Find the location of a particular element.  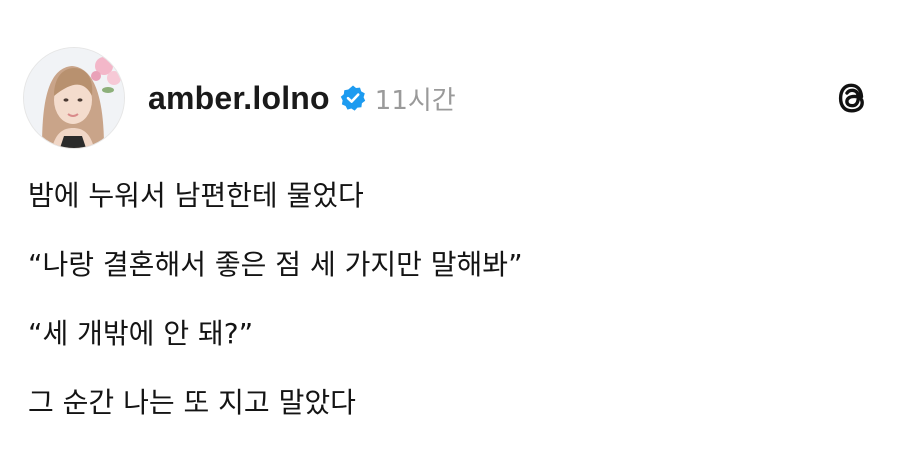

author-row: amber.lolno 11시간 is located at coordinates (302, 98).